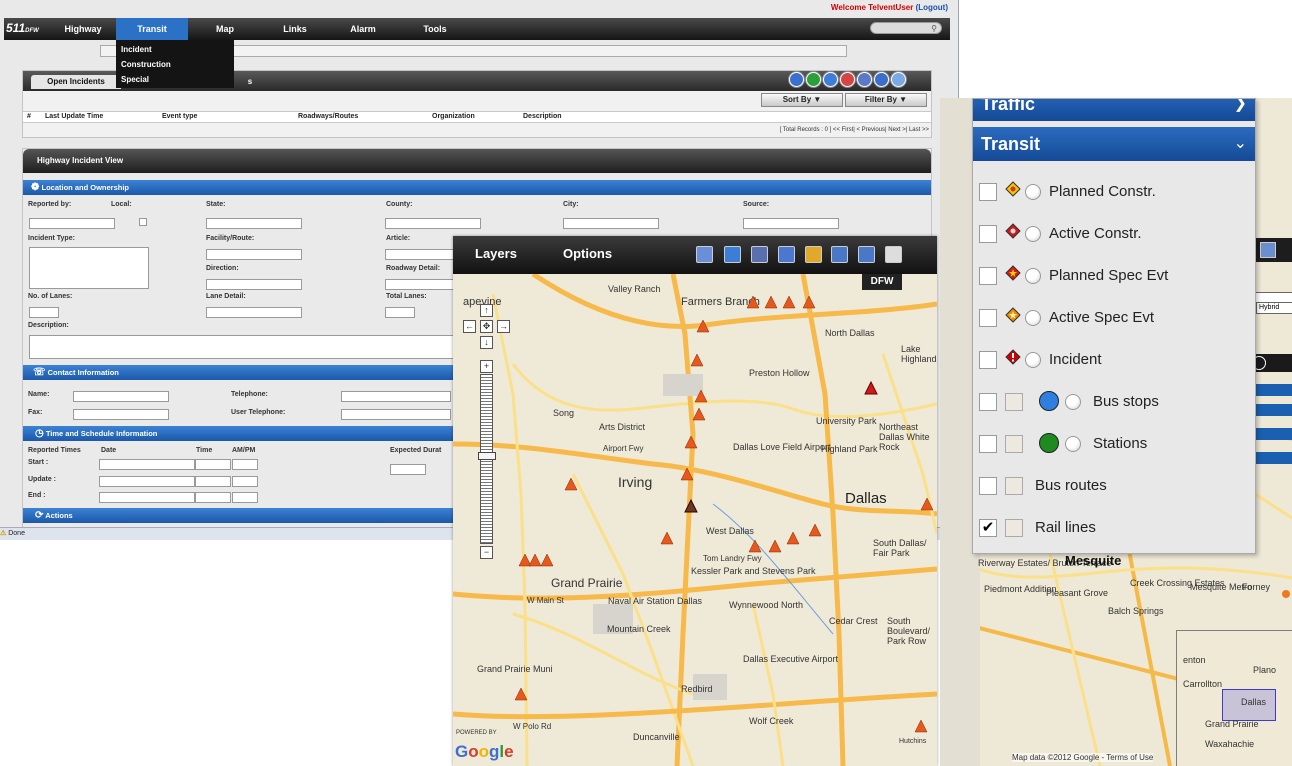 The width and height of the screenshot is (1292, 766). Describe the element at coordinates (1114, 276) in the screenshot. I see `layer-row-planned-spec-evt: Planned Spec Evt` at that location.